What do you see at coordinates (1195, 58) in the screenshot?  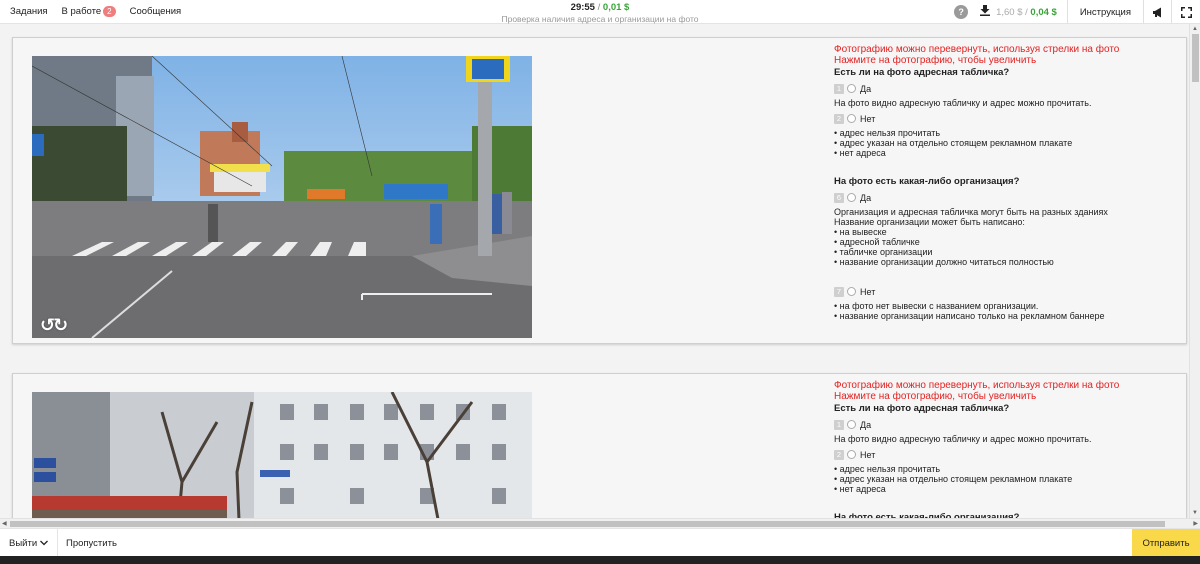 I see `vertical-scroll-thumb` at bounding box center [1195, 58].